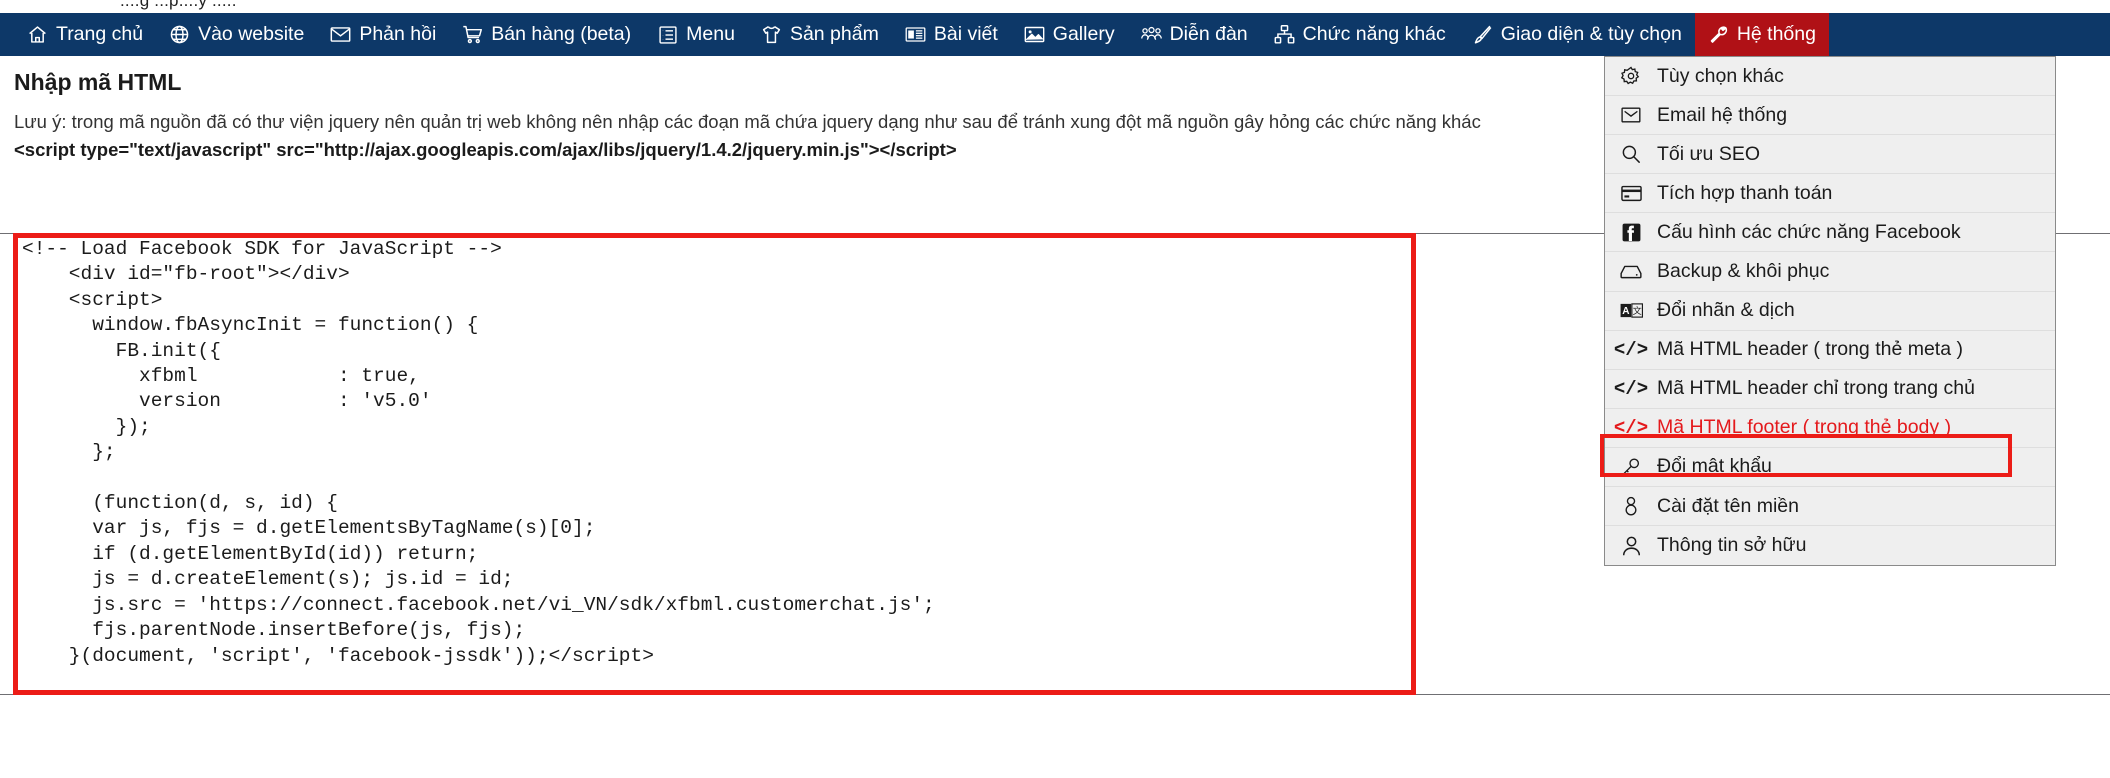 This screenshot has height=778, width=2110. Describe the element at coordinates (472, 34) in the screenshot. I see `shopping-cart-icon` at that location.